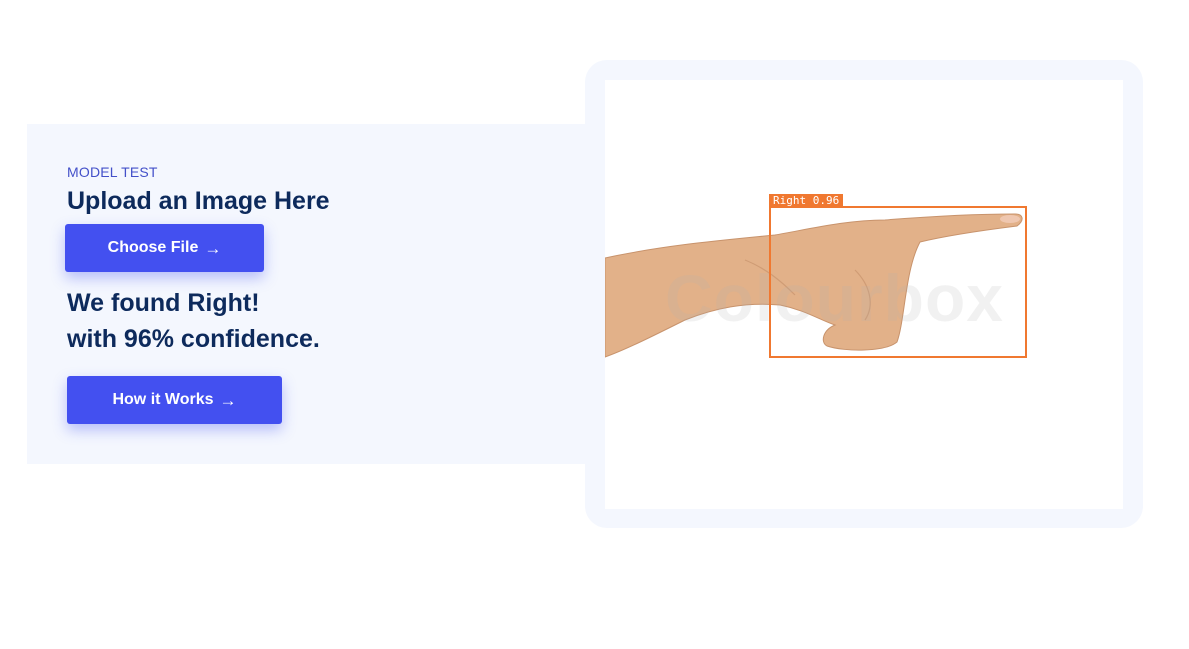 The width and height of the screenshot is (1189, 649). What do you see at coordinates (163, 303) in the screenshot?
I see `result-text: We found Right!` at bounding box center [163, 303].